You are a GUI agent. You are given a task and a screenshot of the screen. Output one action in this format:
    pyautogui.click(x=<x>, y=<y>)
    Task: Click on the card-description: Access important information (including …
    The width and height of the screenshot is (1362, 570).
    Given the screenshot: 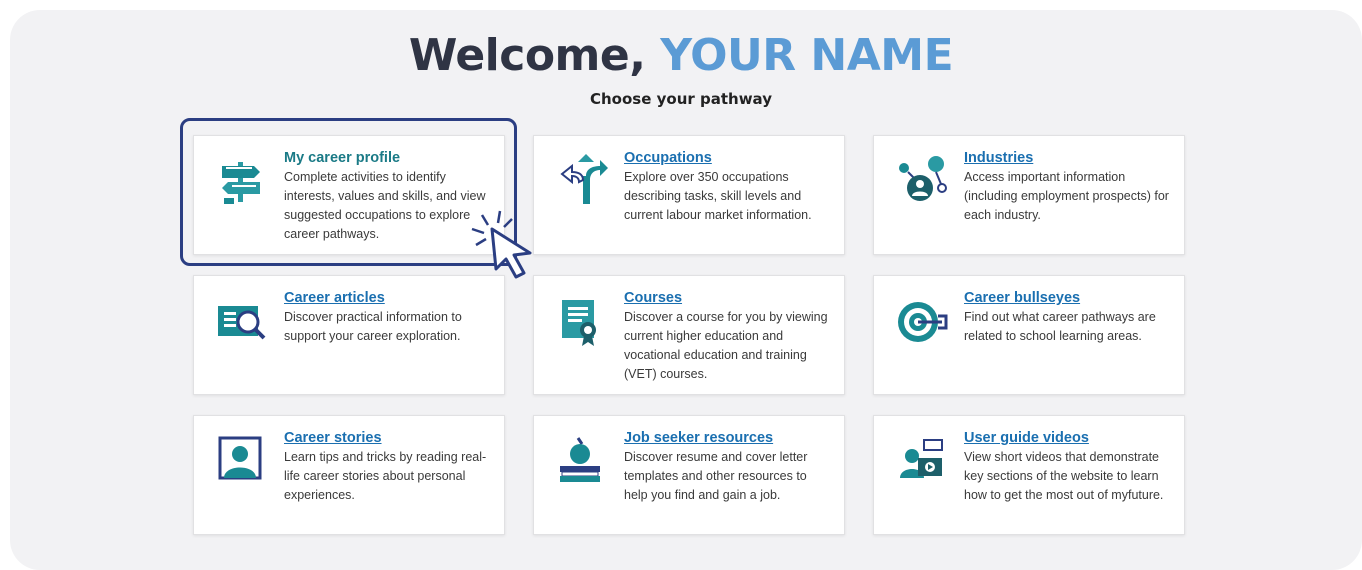 What is the action you would take?
    pyautogui.click(x=1066, y=196)
    